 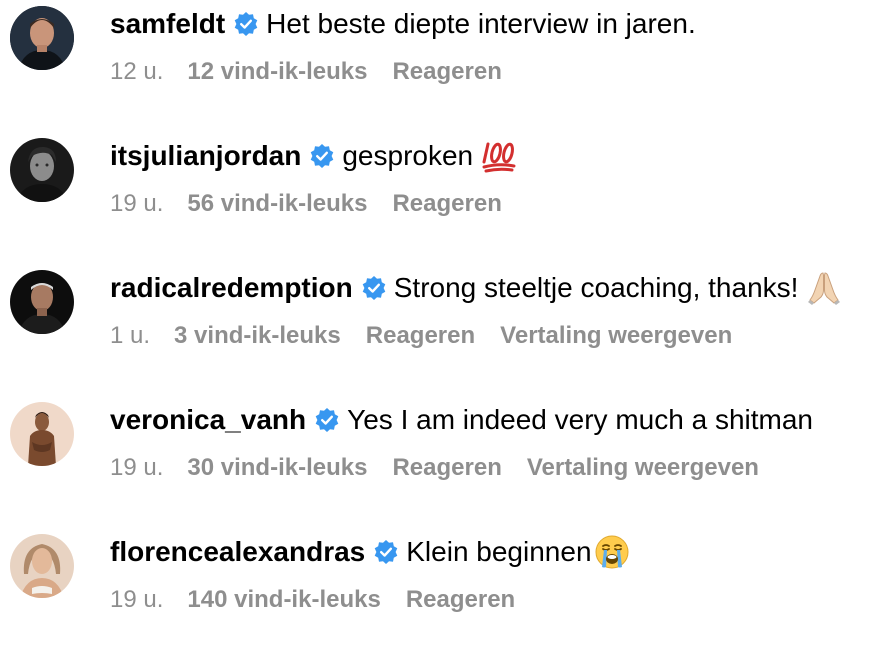 I want to click on likes-count-link: 12 vind-ik-leuks, so click(x=277, y=72).